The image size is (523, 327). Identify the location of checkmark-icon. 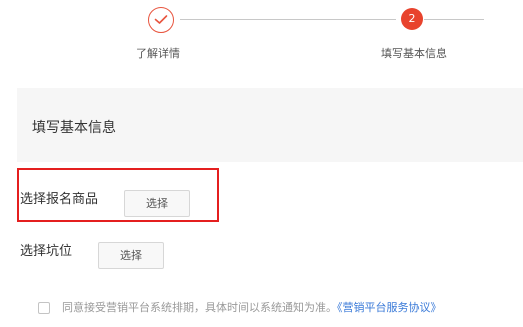
(161, 19).